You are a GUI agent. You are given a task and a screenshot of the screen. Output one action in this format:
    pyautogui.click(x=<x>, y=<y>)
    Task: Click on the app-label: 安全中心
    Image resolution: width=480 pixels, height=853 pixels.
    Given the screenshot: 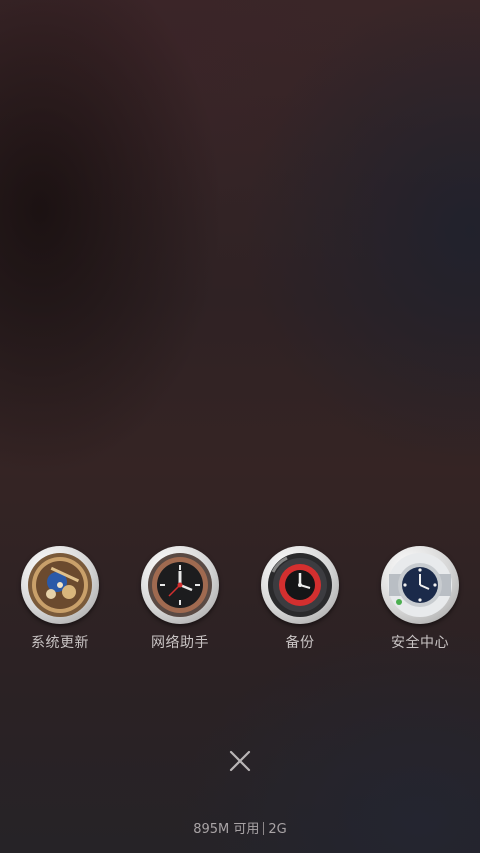 What is the action you would take?
    pyautogui.click(x=420, y=643)
    